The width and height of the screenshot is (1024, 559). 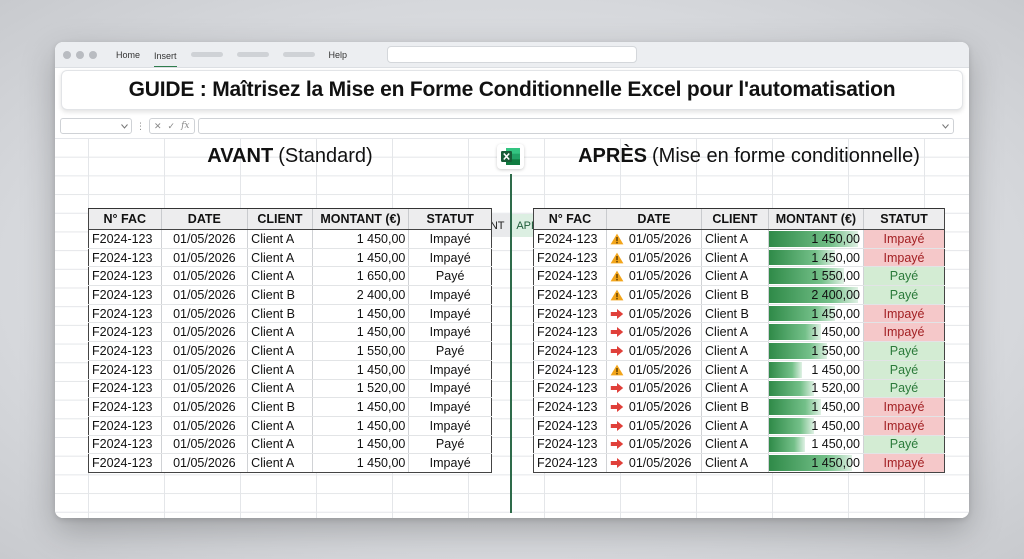 What do you see at coordinates (575, 126) in the screenshot?
I see `formula-input` at bounding box center [575, 126].